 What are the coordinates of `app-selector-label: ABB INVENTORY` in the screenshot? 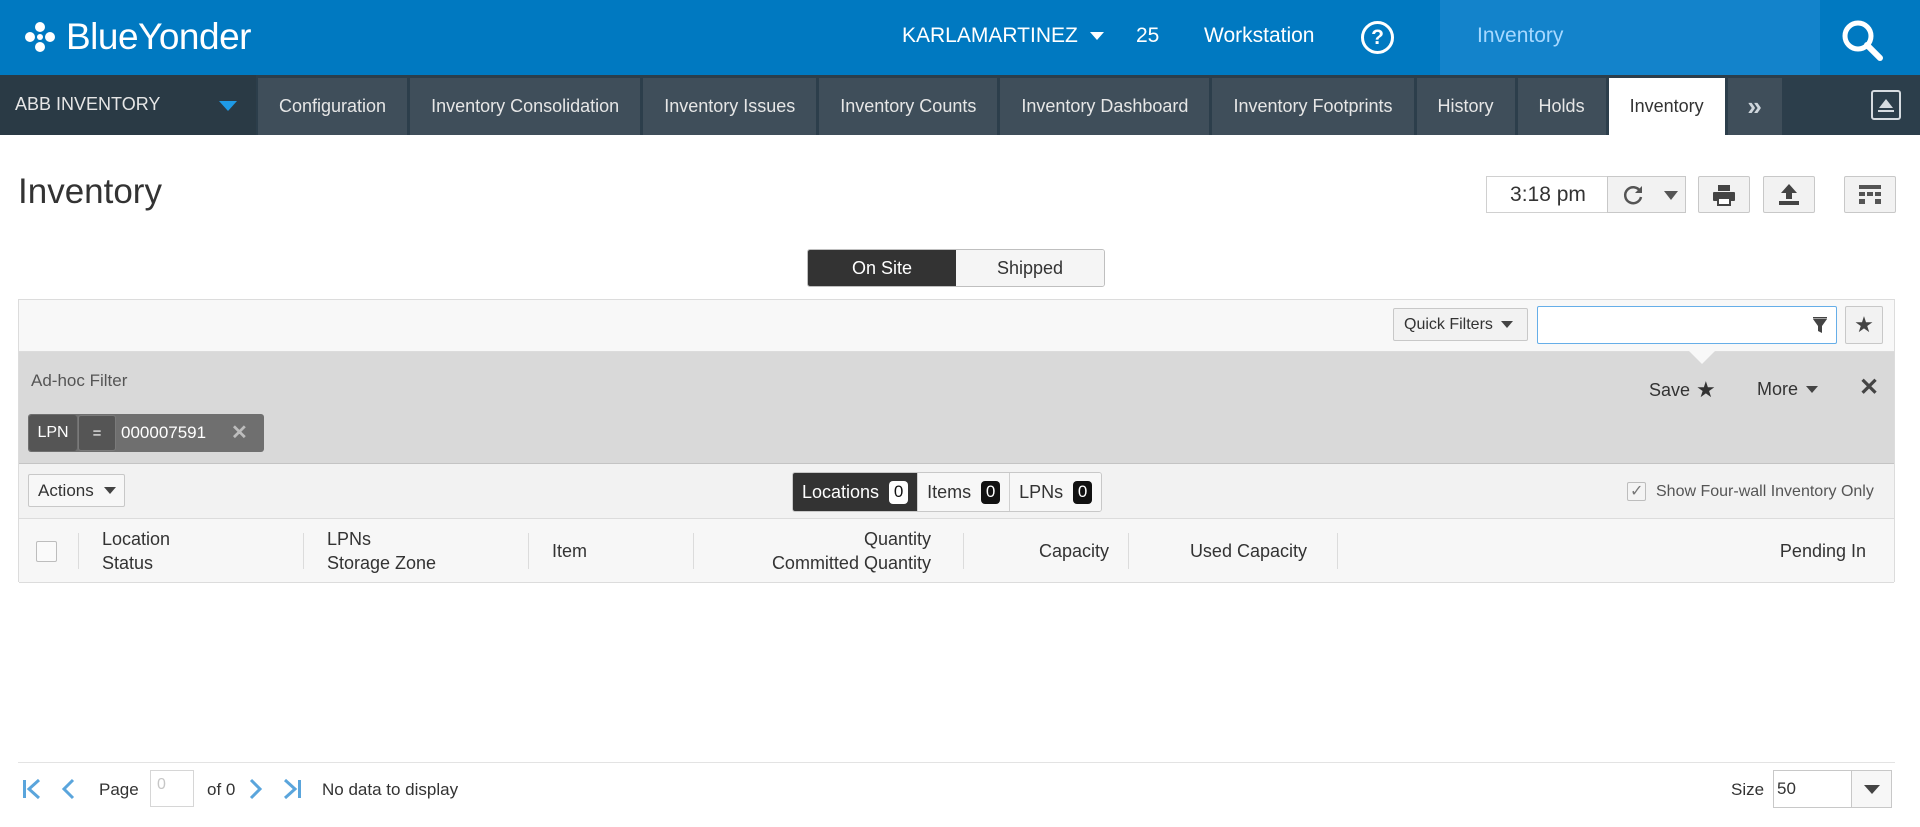 It's located at (88, 104).